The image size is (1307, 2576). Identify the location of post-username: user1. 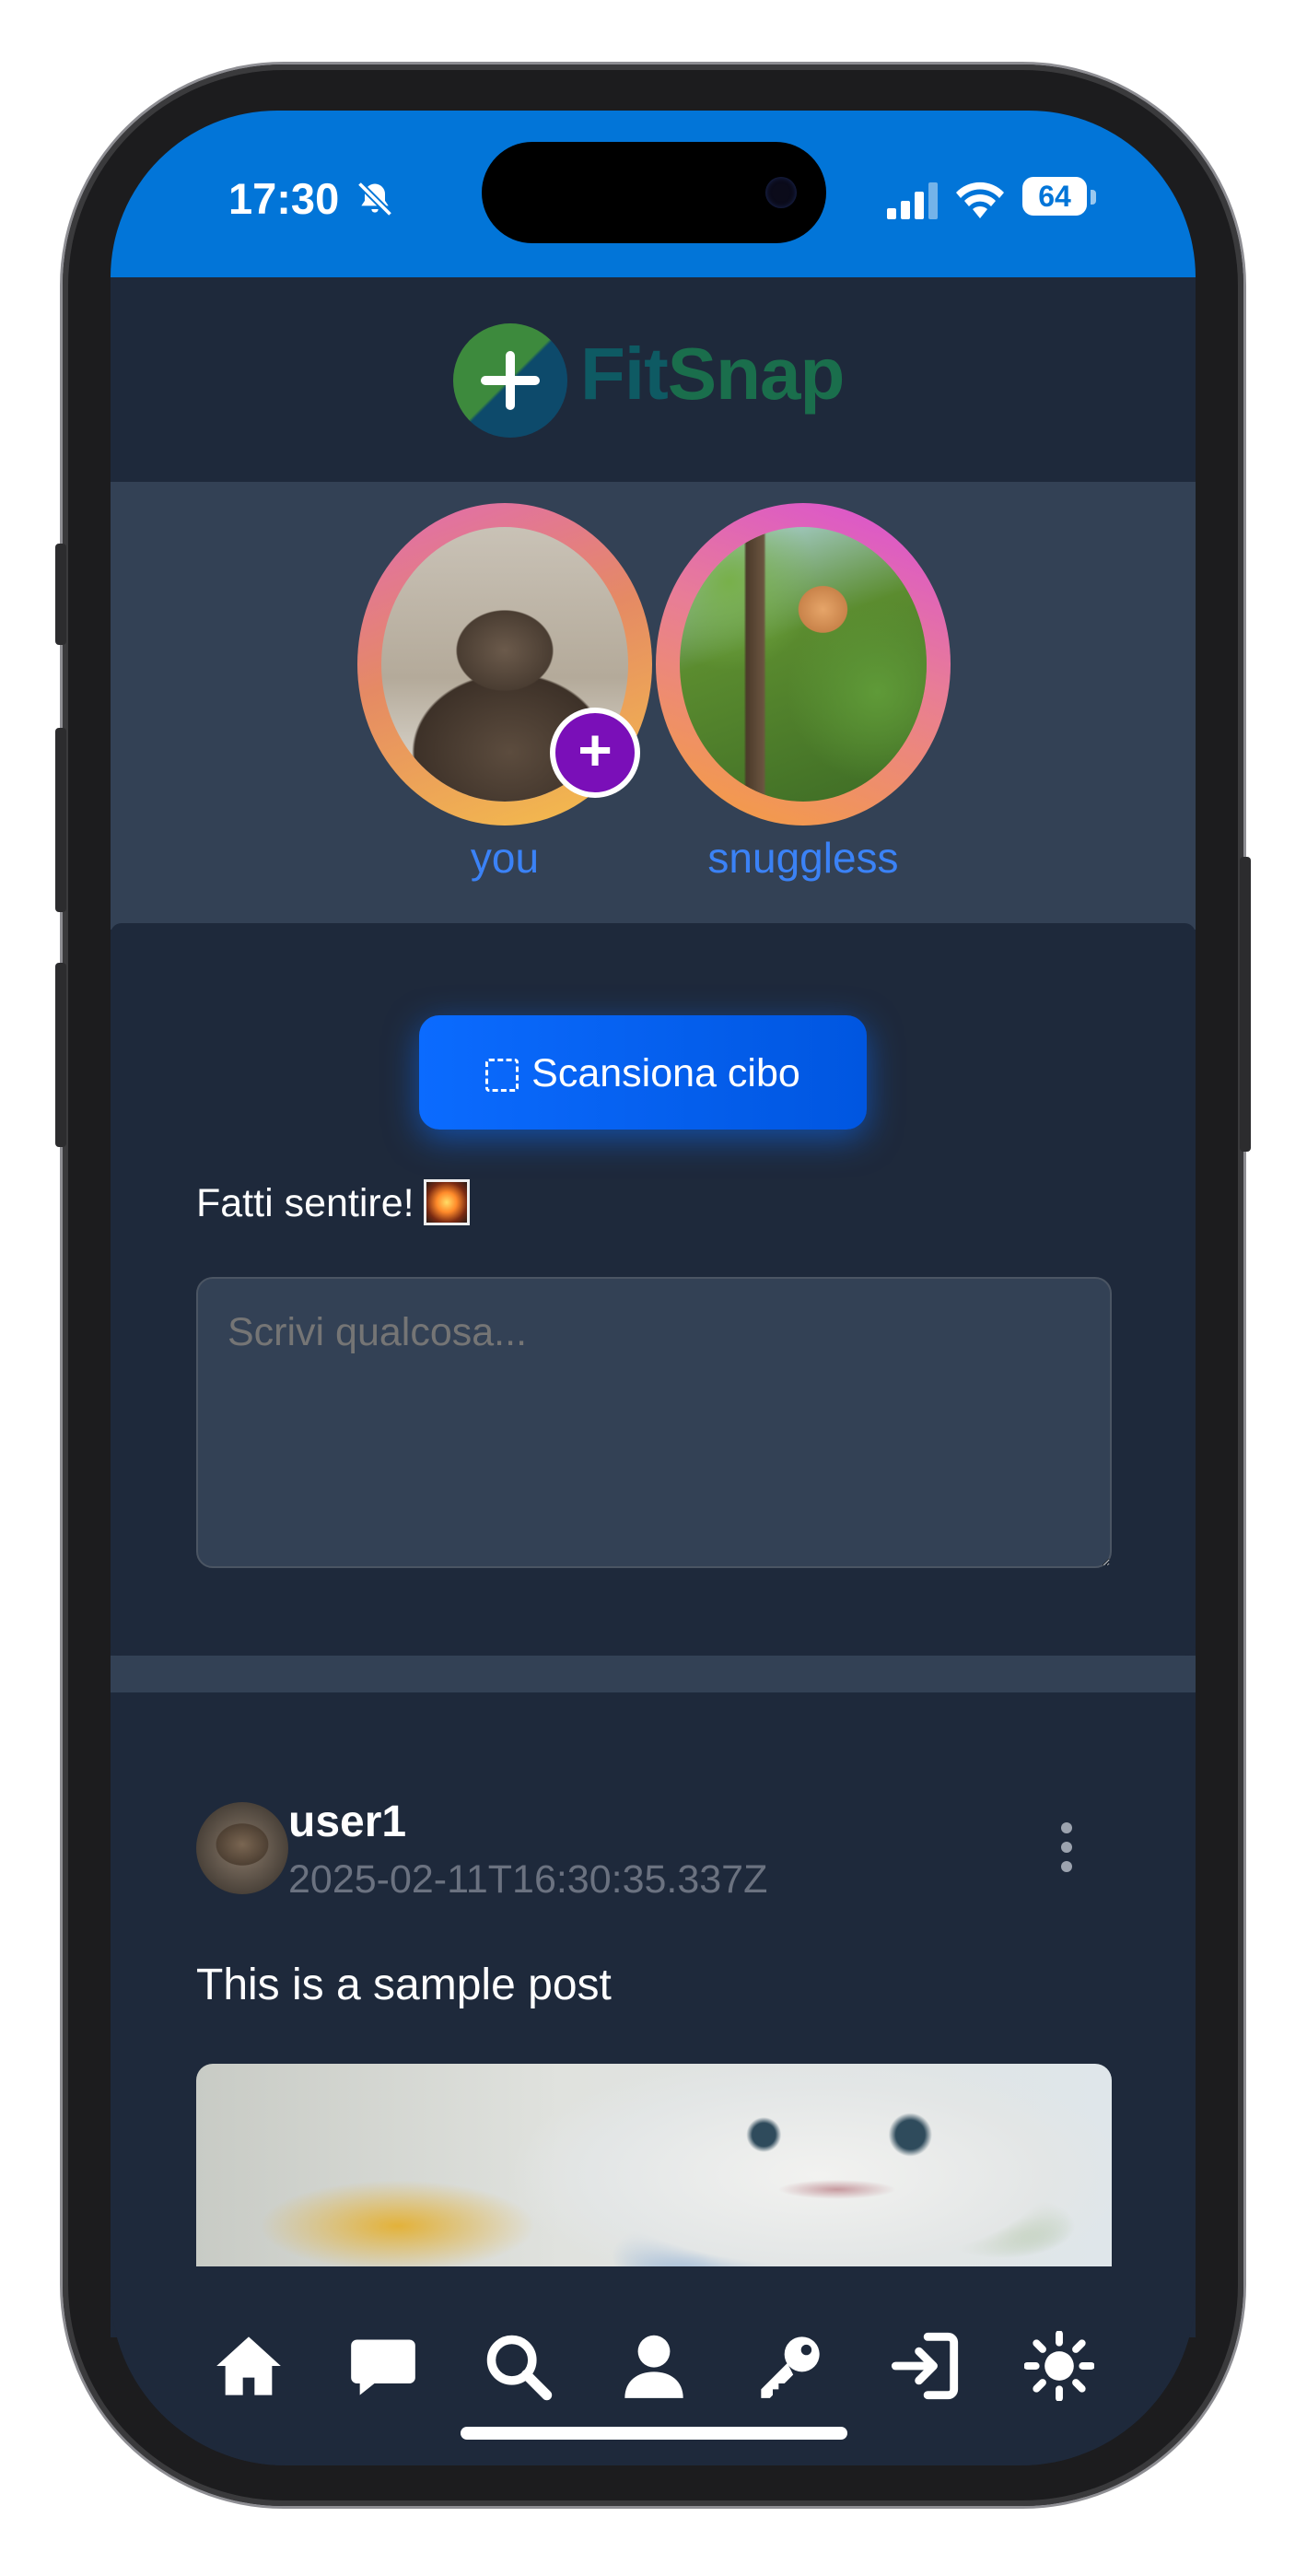
(347, 1822).